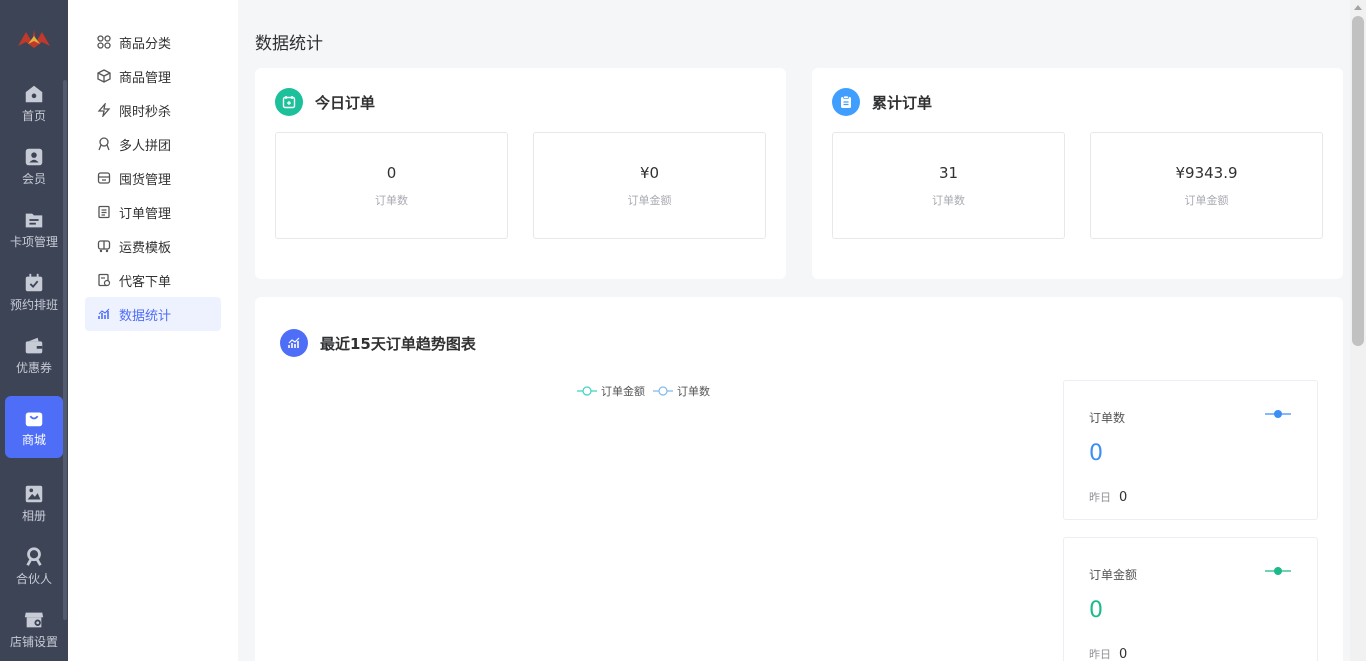 Image resolution: width=1366 pixels, height=661 pixels. What do you see at coordinates (649, 172) in the screenshot?
I see `today-order-amount: ¥0` at bounding box center [649, 172].